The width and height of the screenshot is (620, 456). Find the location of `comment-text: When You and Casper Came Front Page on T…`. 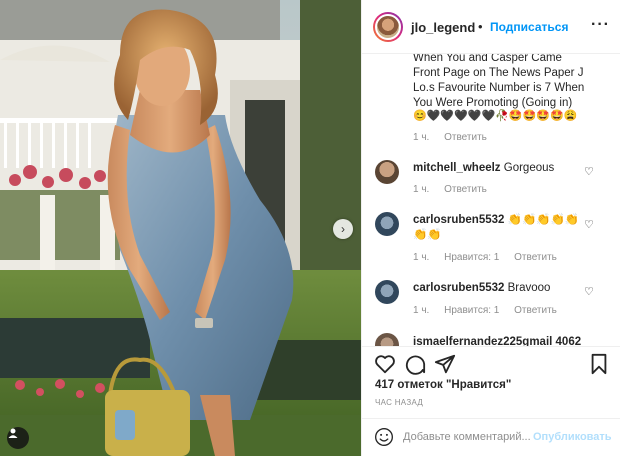

comment-text: When You and Casper Came Front Page on T… is located at coordinates (499, 81).